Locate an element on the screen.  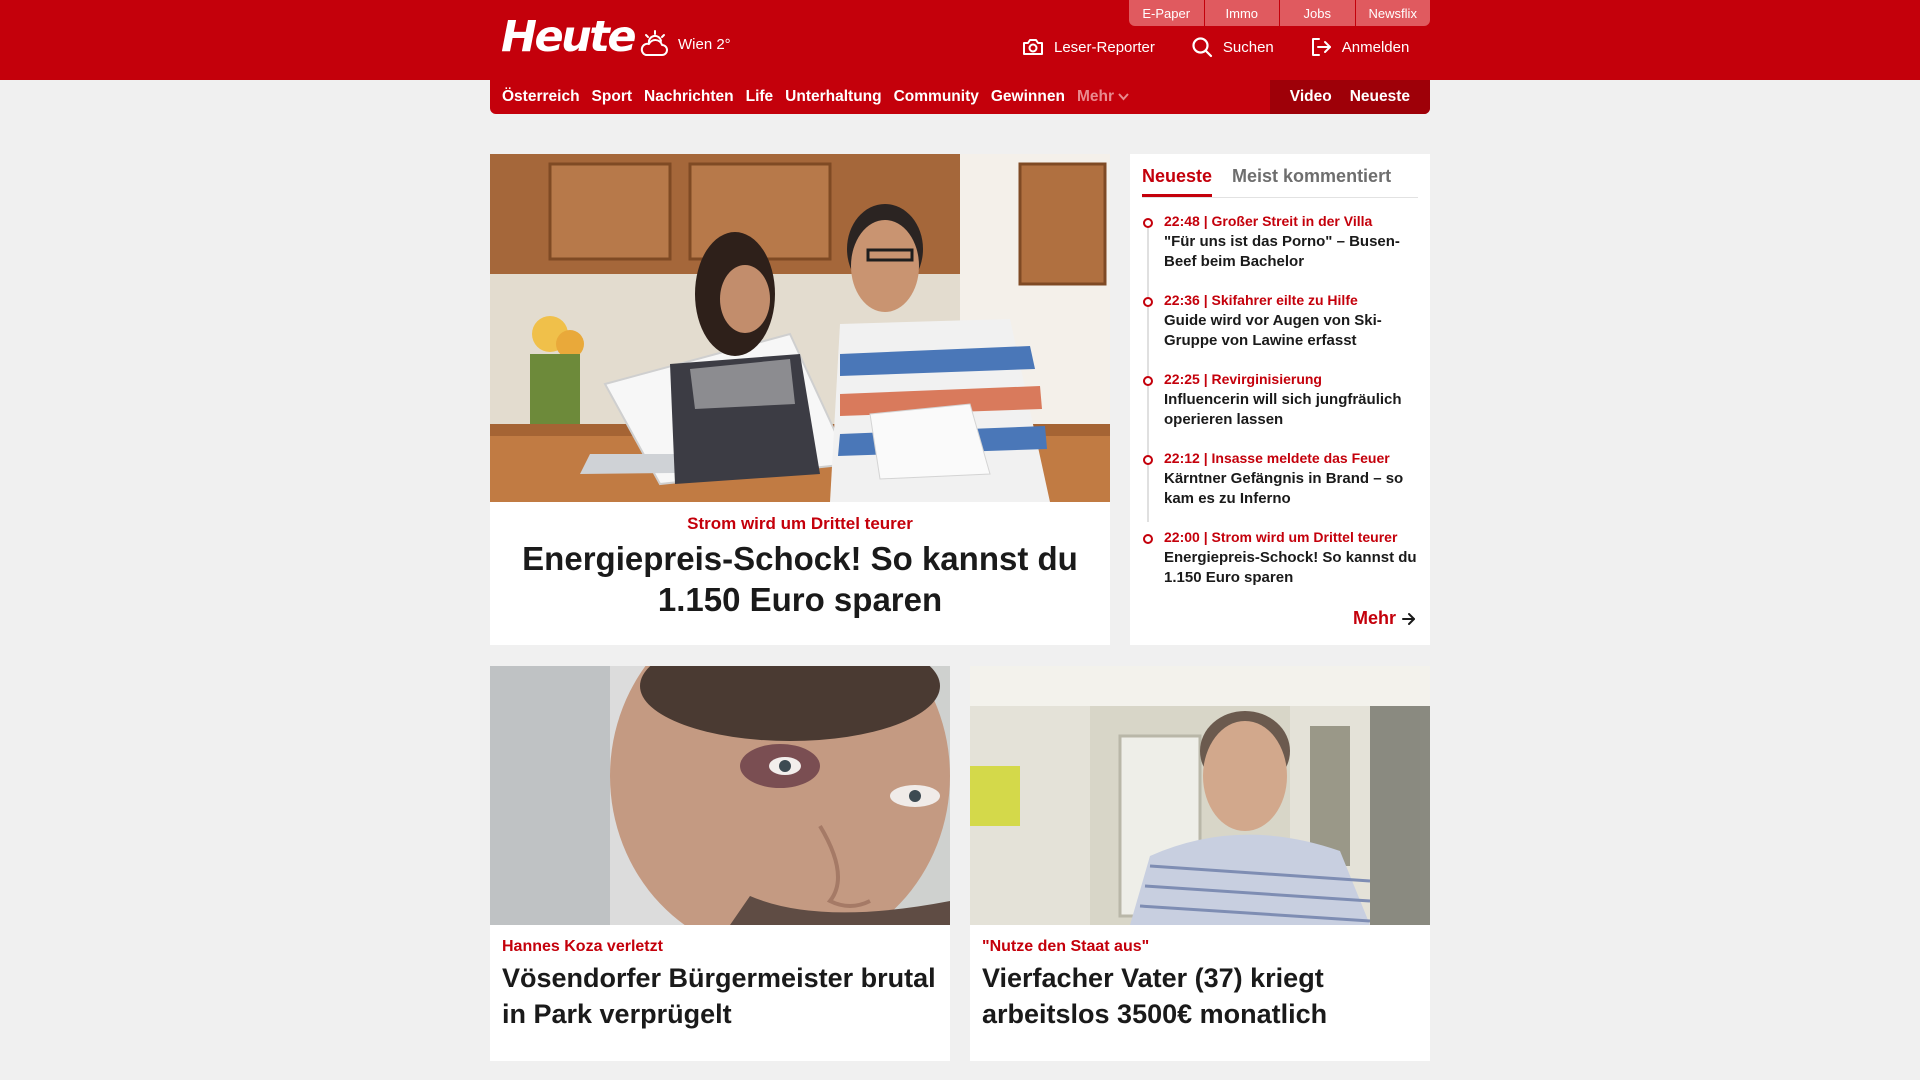
nav-special: Video Neueste is located at coordinates (1349, 97).